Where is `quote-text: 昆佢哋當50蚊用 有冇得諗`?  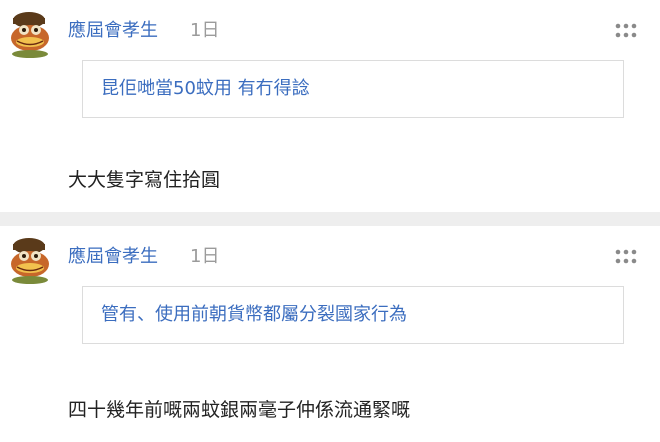
quote-text: 昆佢哋當50蚊用 有冇得諗 is located at coordinates (205, 88).